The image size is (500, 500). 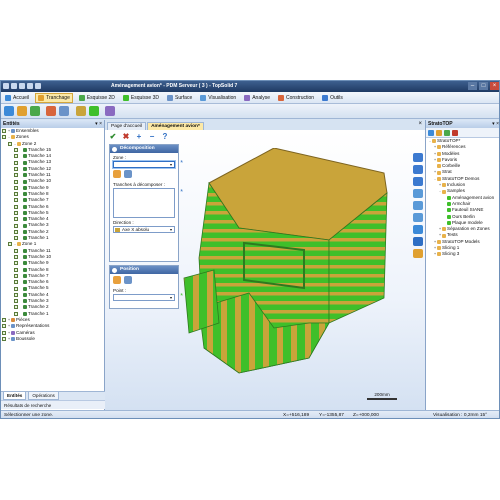 What do you see at coordinates (144, 149) in the screenshot?
I see `decomposition-header: Décomposition` at bounding box center [144, 149].